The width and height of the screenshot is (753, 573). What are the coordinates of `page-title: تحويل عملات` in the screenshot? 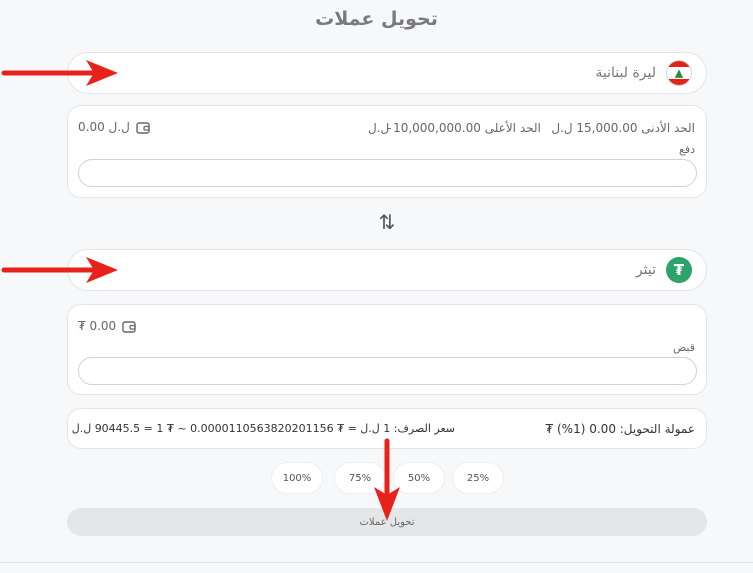 It's located at (376, 19).